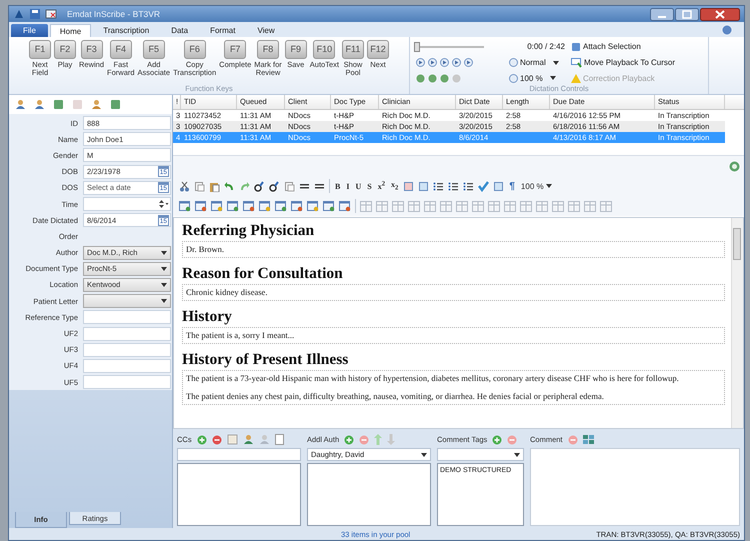 The width and height of the screenshot is (750, 541). What do you see at coordinates (453, 387) in the screenshot?
I see `section-text-box` at bounding box center [453, 387].